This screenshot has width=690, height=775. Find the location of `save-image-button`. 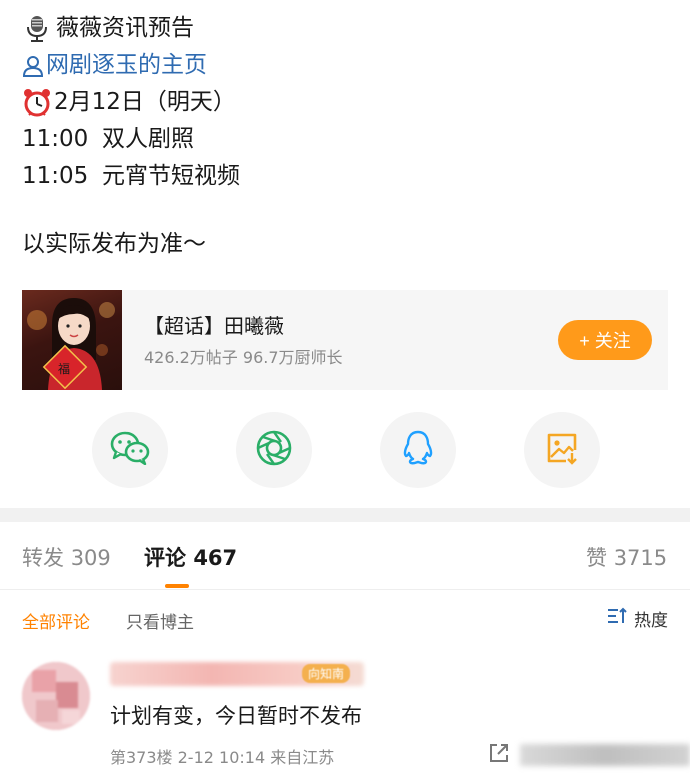

save-image-button is located at coordinates (562, 450).